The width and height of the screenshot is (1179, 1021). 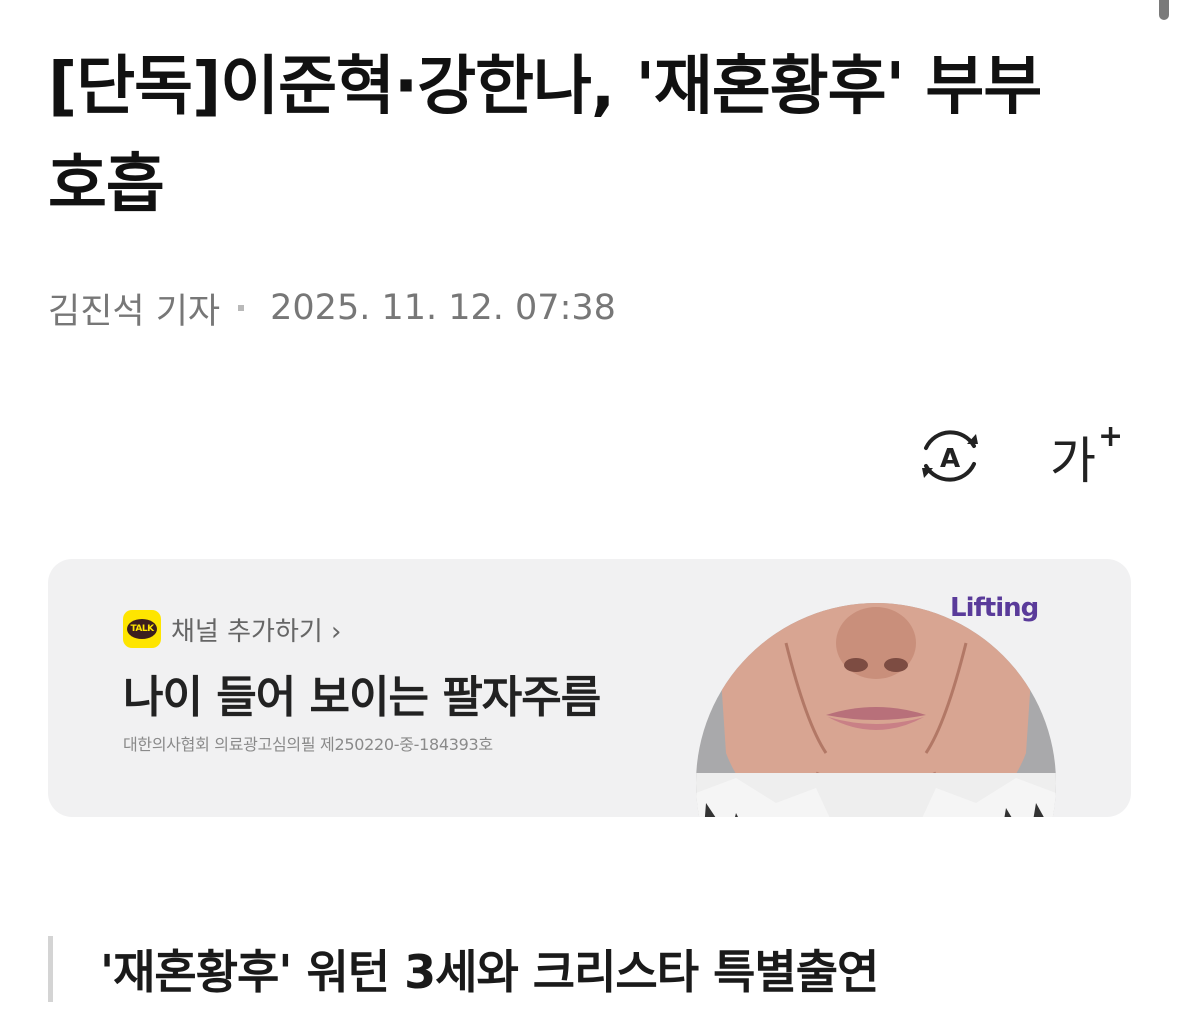 I want to click on article-byline: 김진석 기자 2025. 11. 12. 07:38, so click(x=332, y=309).